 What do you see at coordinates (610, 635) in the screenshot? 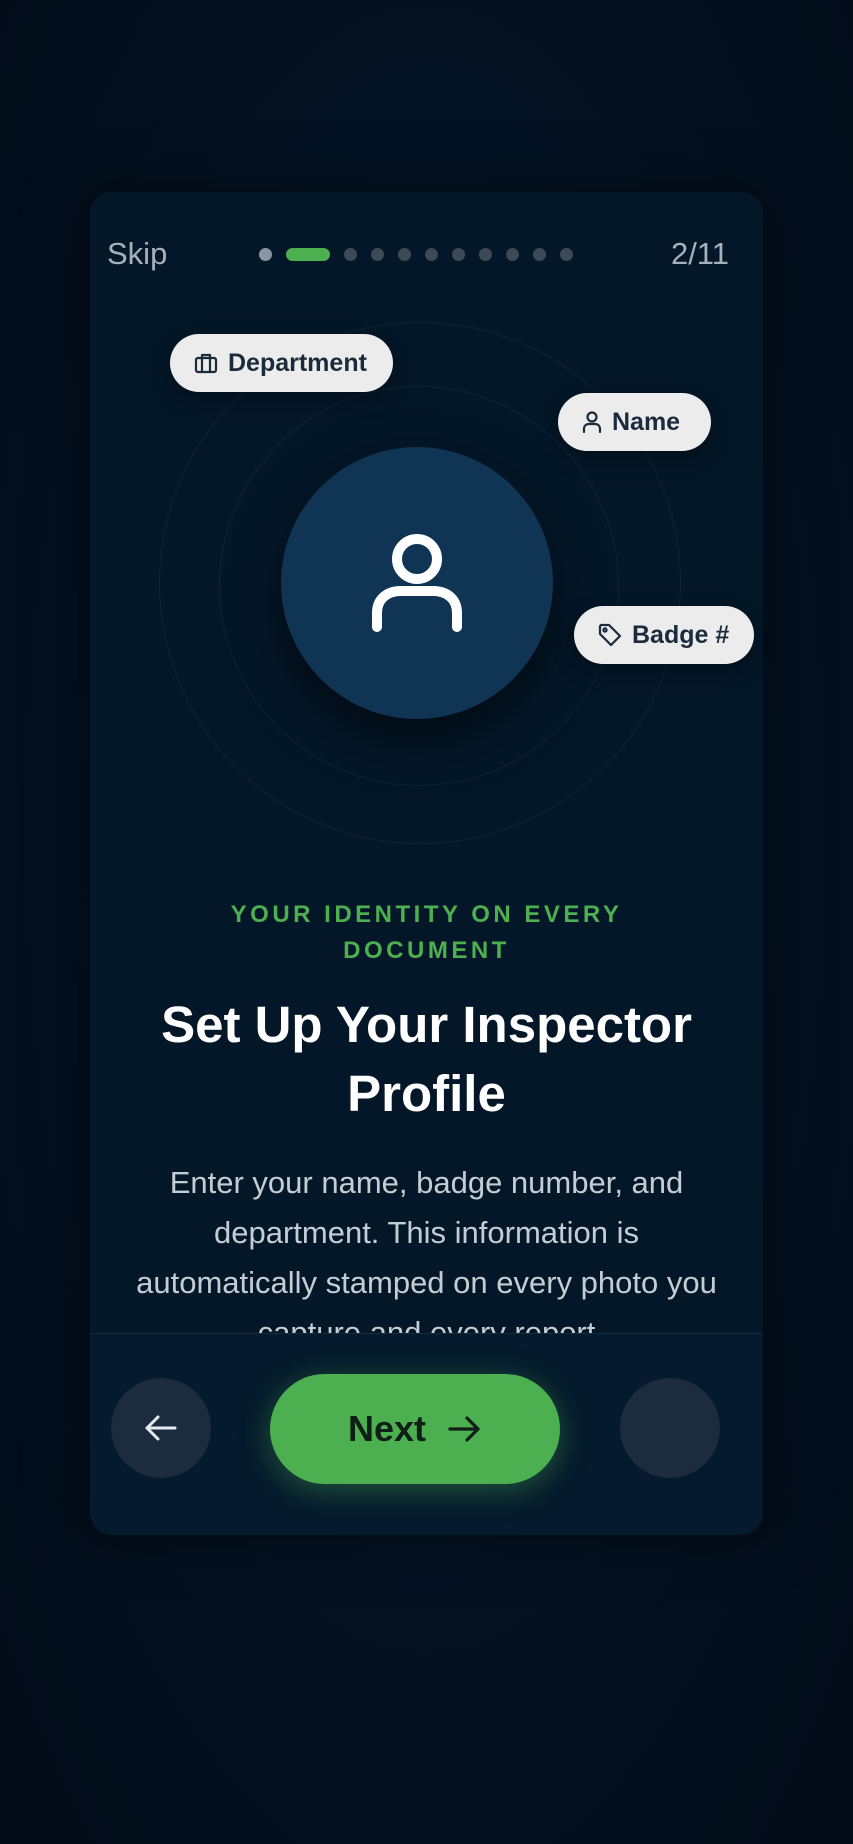
I see `tag-icon` at bounding box center [610, 635].